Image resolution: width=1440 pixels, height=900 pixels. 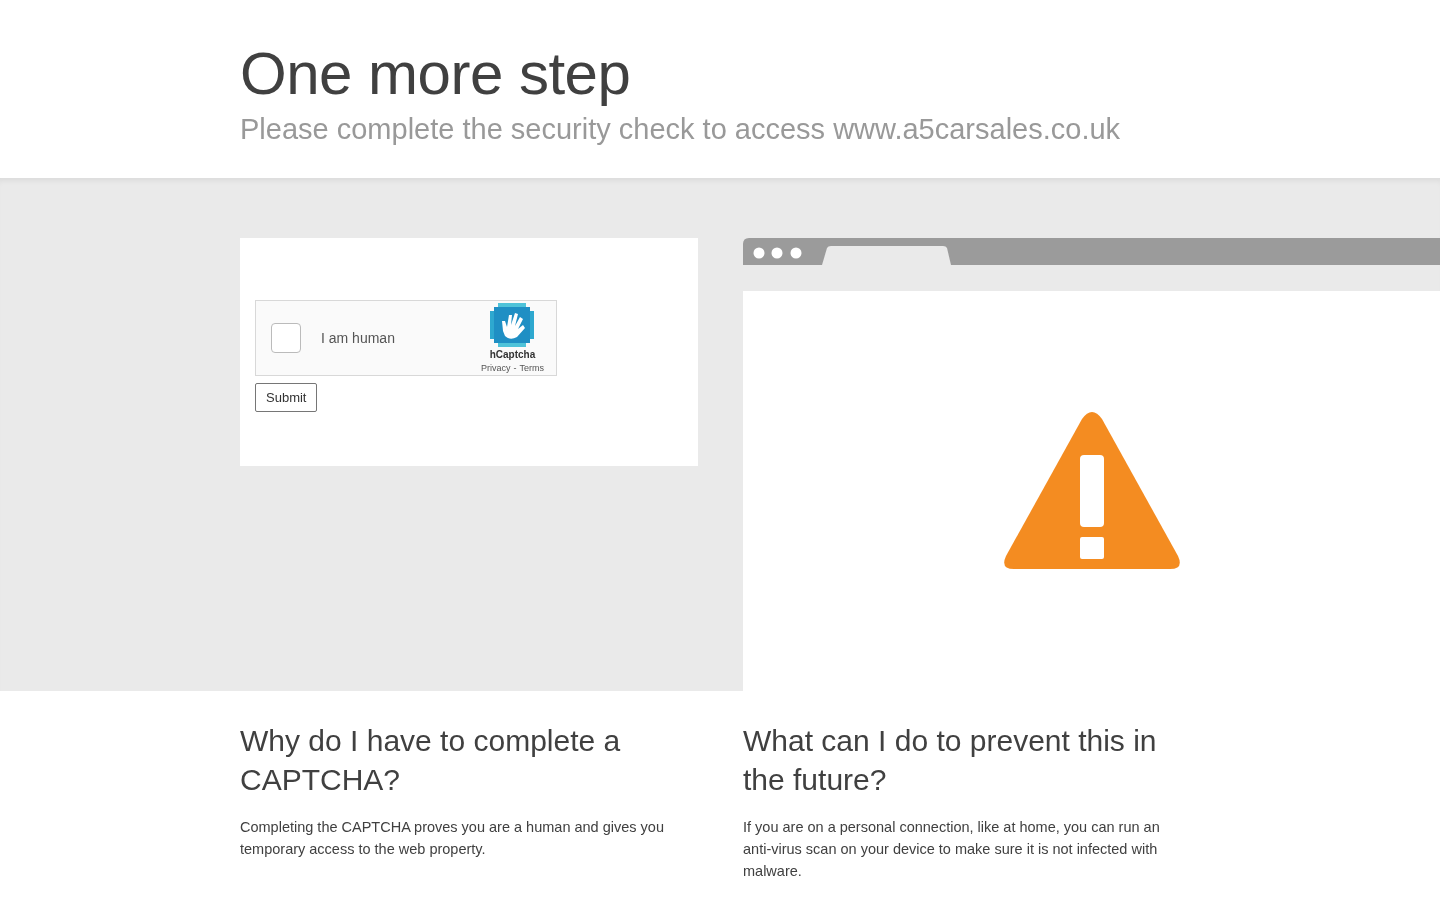 What do you see at coordinates (431, 760) in the screenshot?
I see `faq-question: Why do I have to complete a CAPTCHA?` at bounding box center [431, 760].